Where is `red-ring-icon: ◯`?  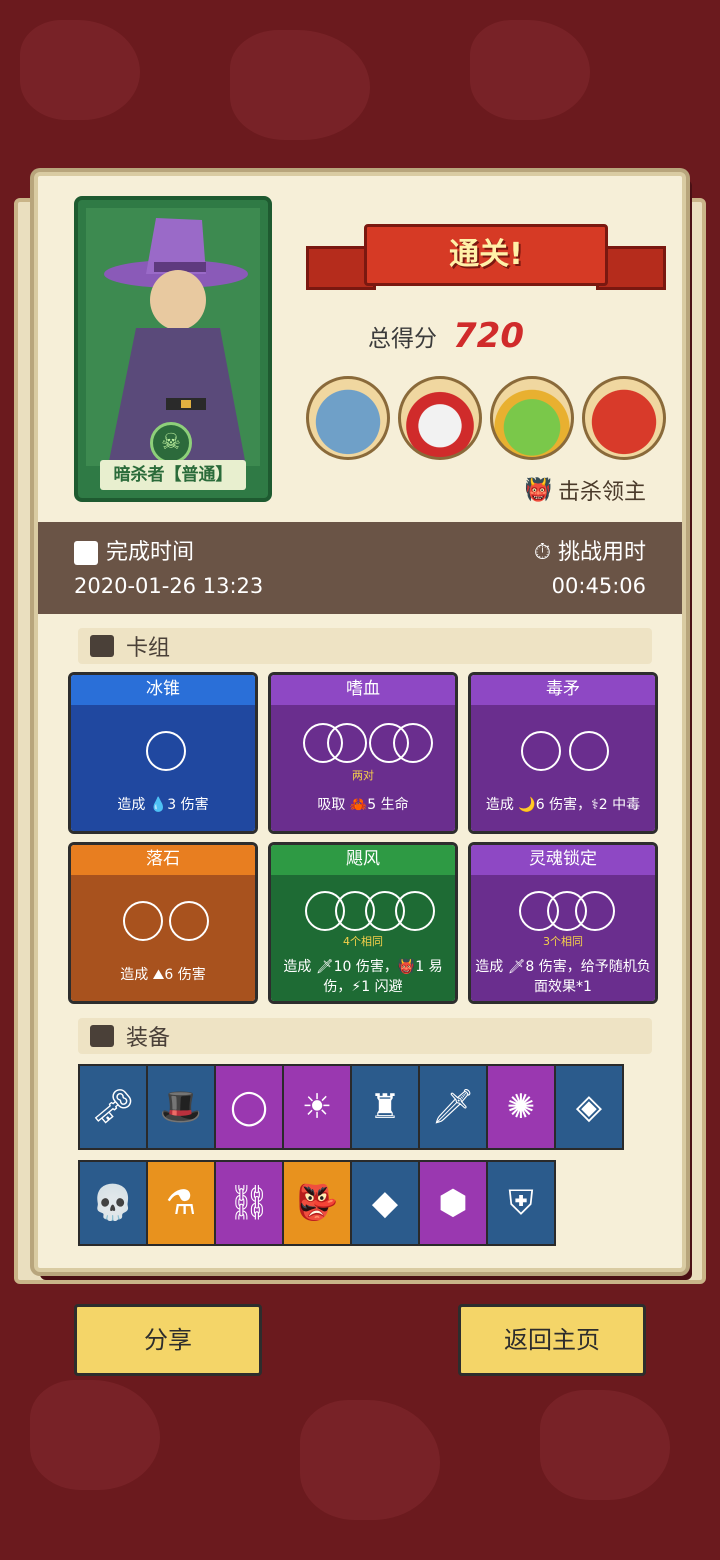
red-ring-icon: ◯ is located at coordinates (249, 1107).